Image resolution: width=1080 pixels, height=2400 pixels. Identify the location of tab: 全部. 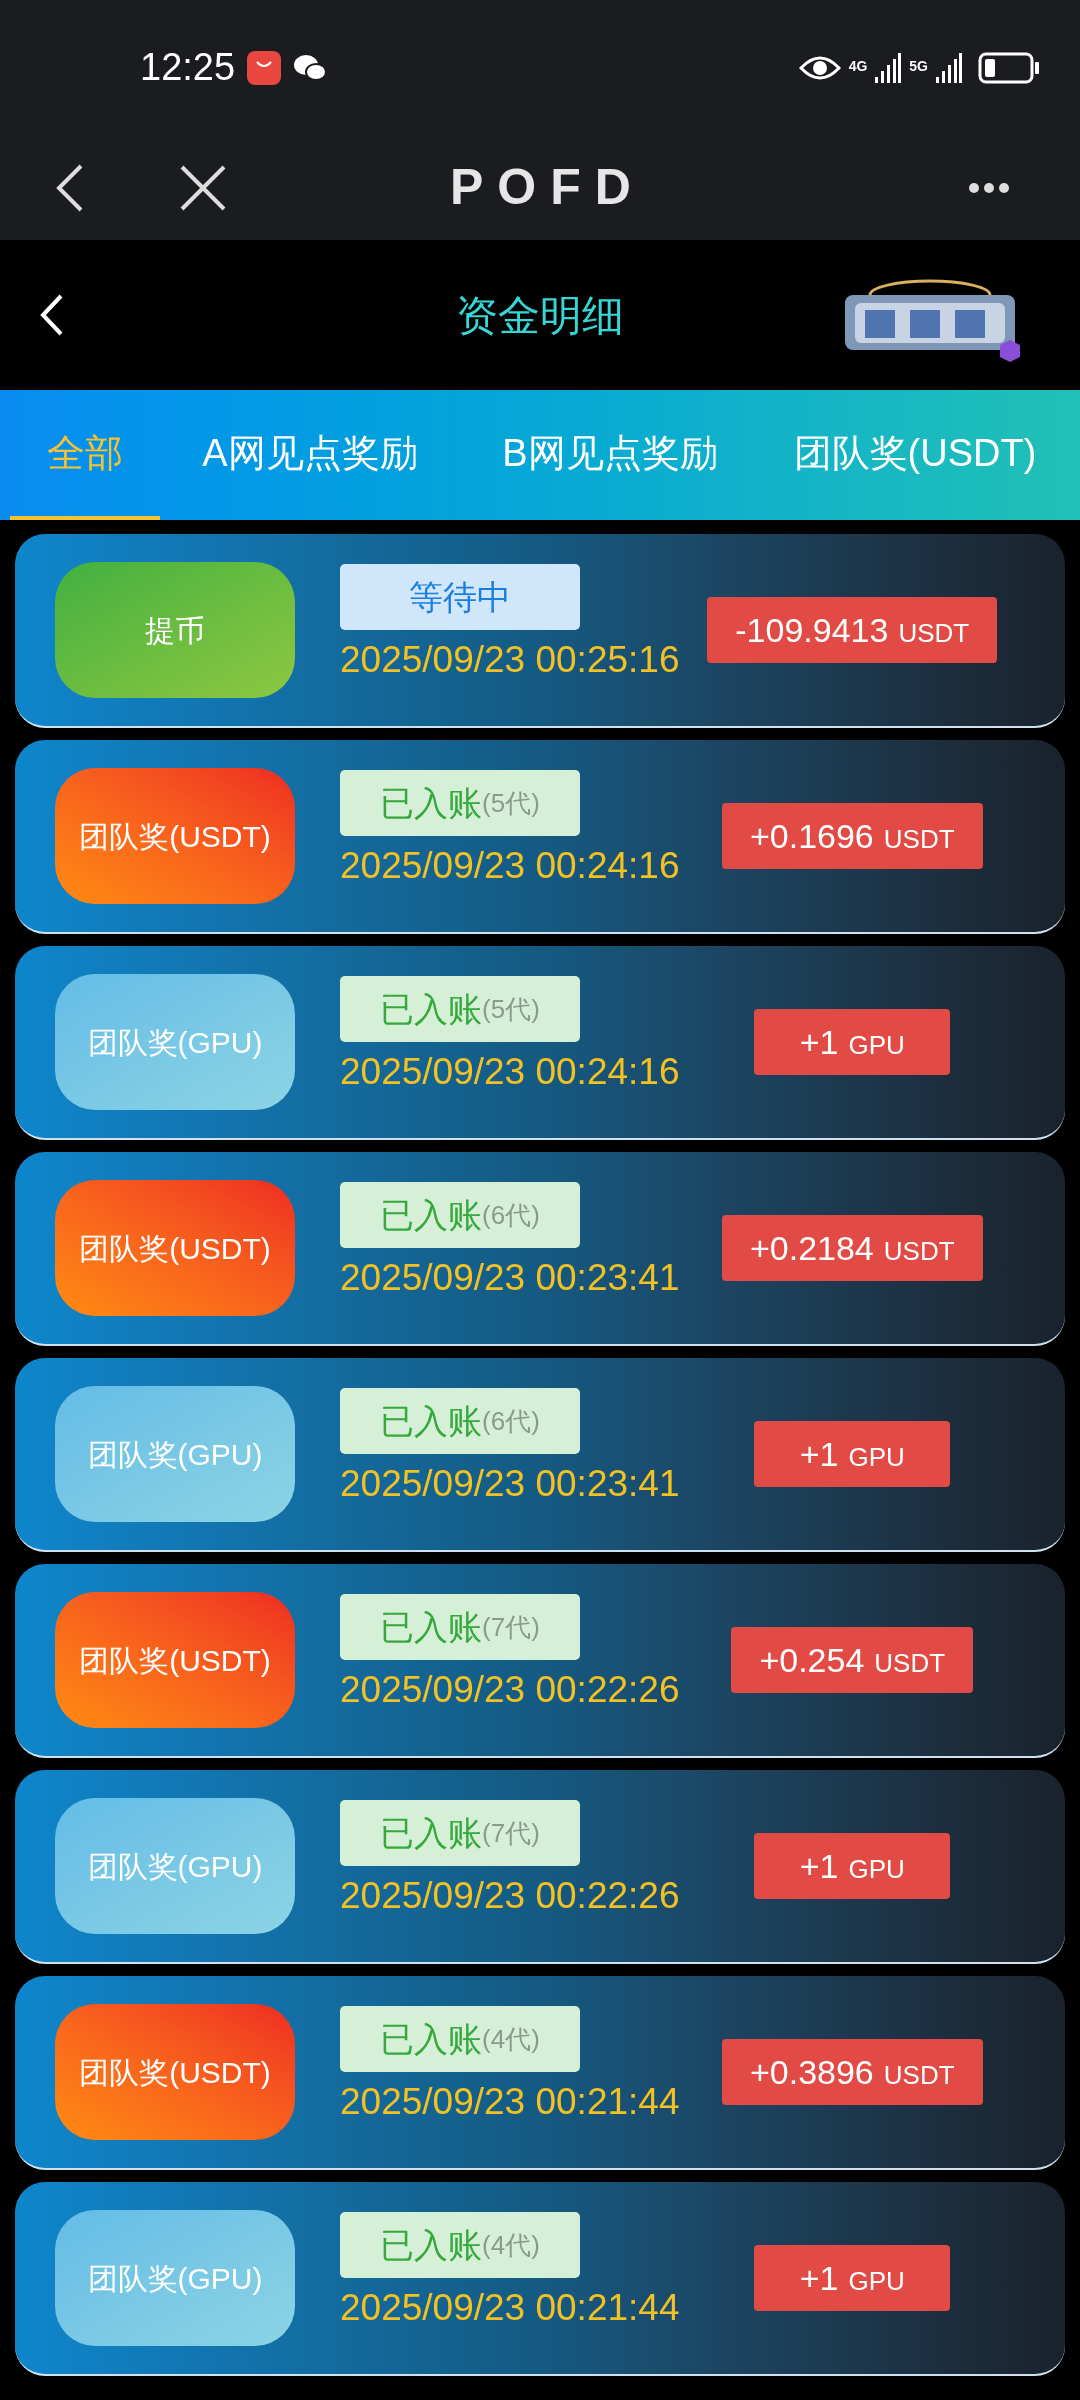
(85, 455).